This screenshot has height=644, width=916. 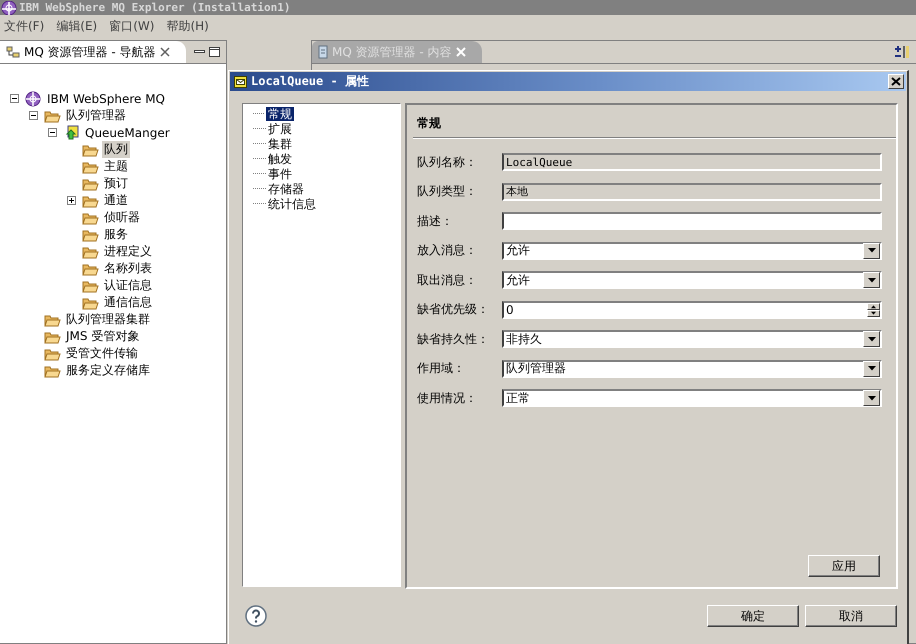 I want to click on ok-button: 确定, so click(x=753, y=616).